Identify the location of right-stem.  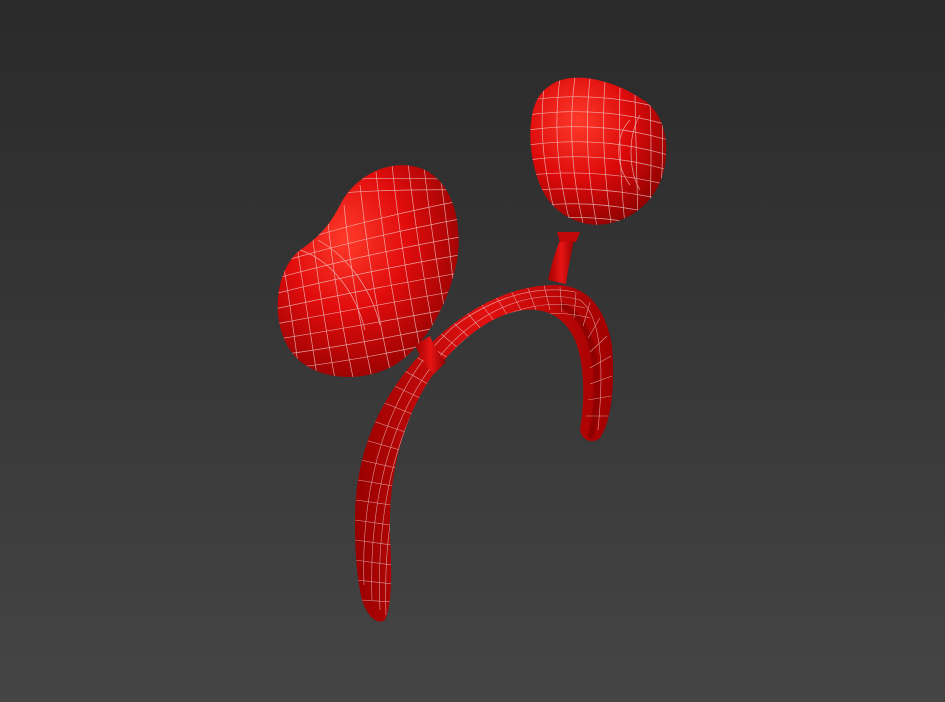
(564, 258).